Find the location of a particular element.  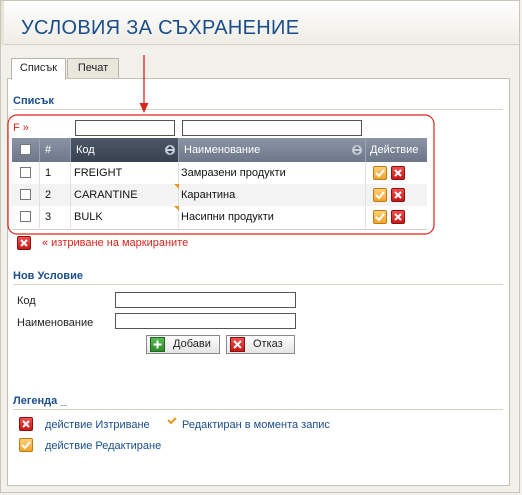

cancel-button-label: Отказ is located at coordinates (268, 344).